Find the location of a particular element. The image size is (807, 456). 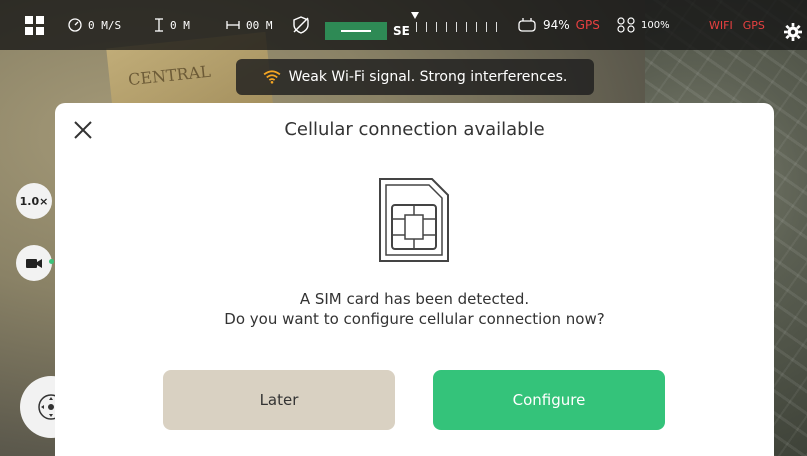

zoom-button: 1.0× is located at coordinates (34, 201).